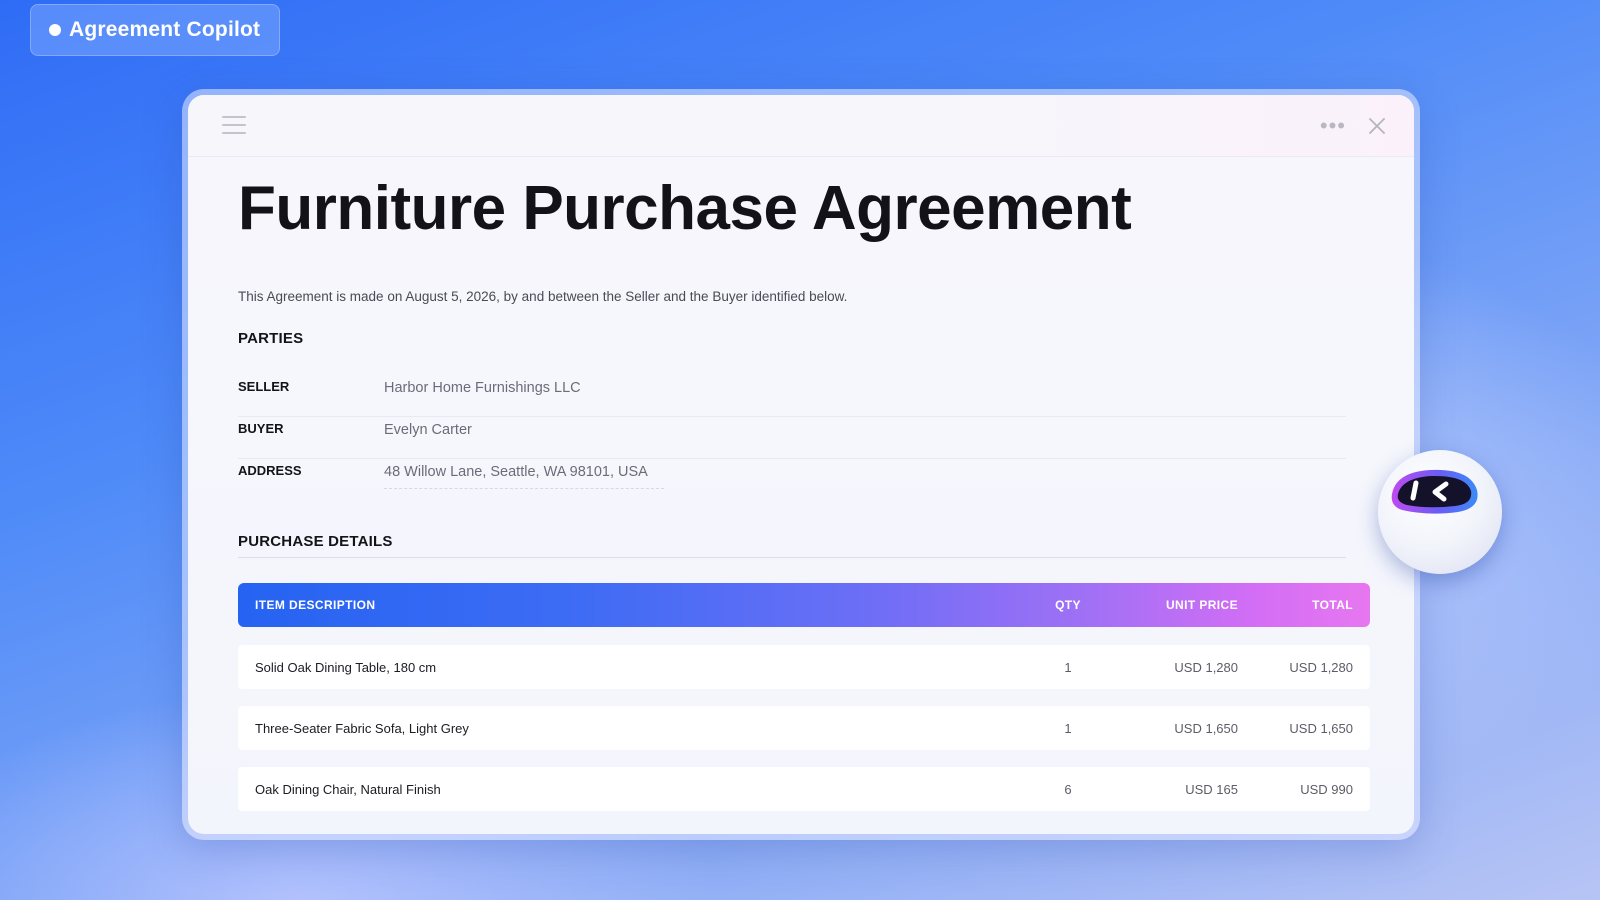  Describe the element at coordinates (1211, 789) in the screenshot. I see `item-unit-price: USD 165` at that location.